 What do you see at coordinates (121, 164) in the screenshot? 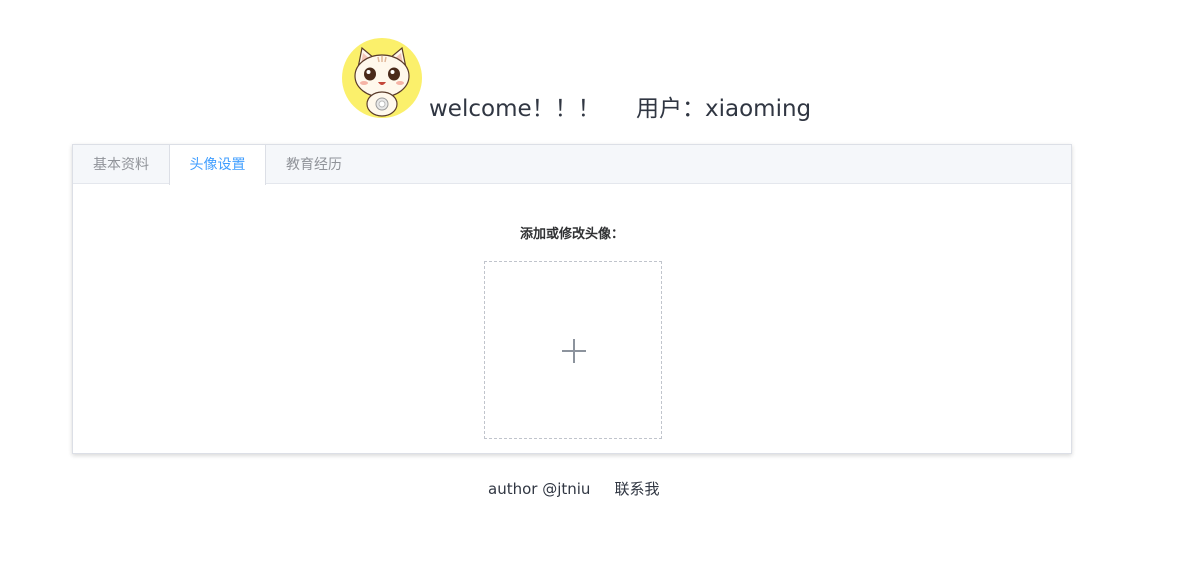
I see `tab-basic-info: 基本资料` at bounding box center [121, 164].